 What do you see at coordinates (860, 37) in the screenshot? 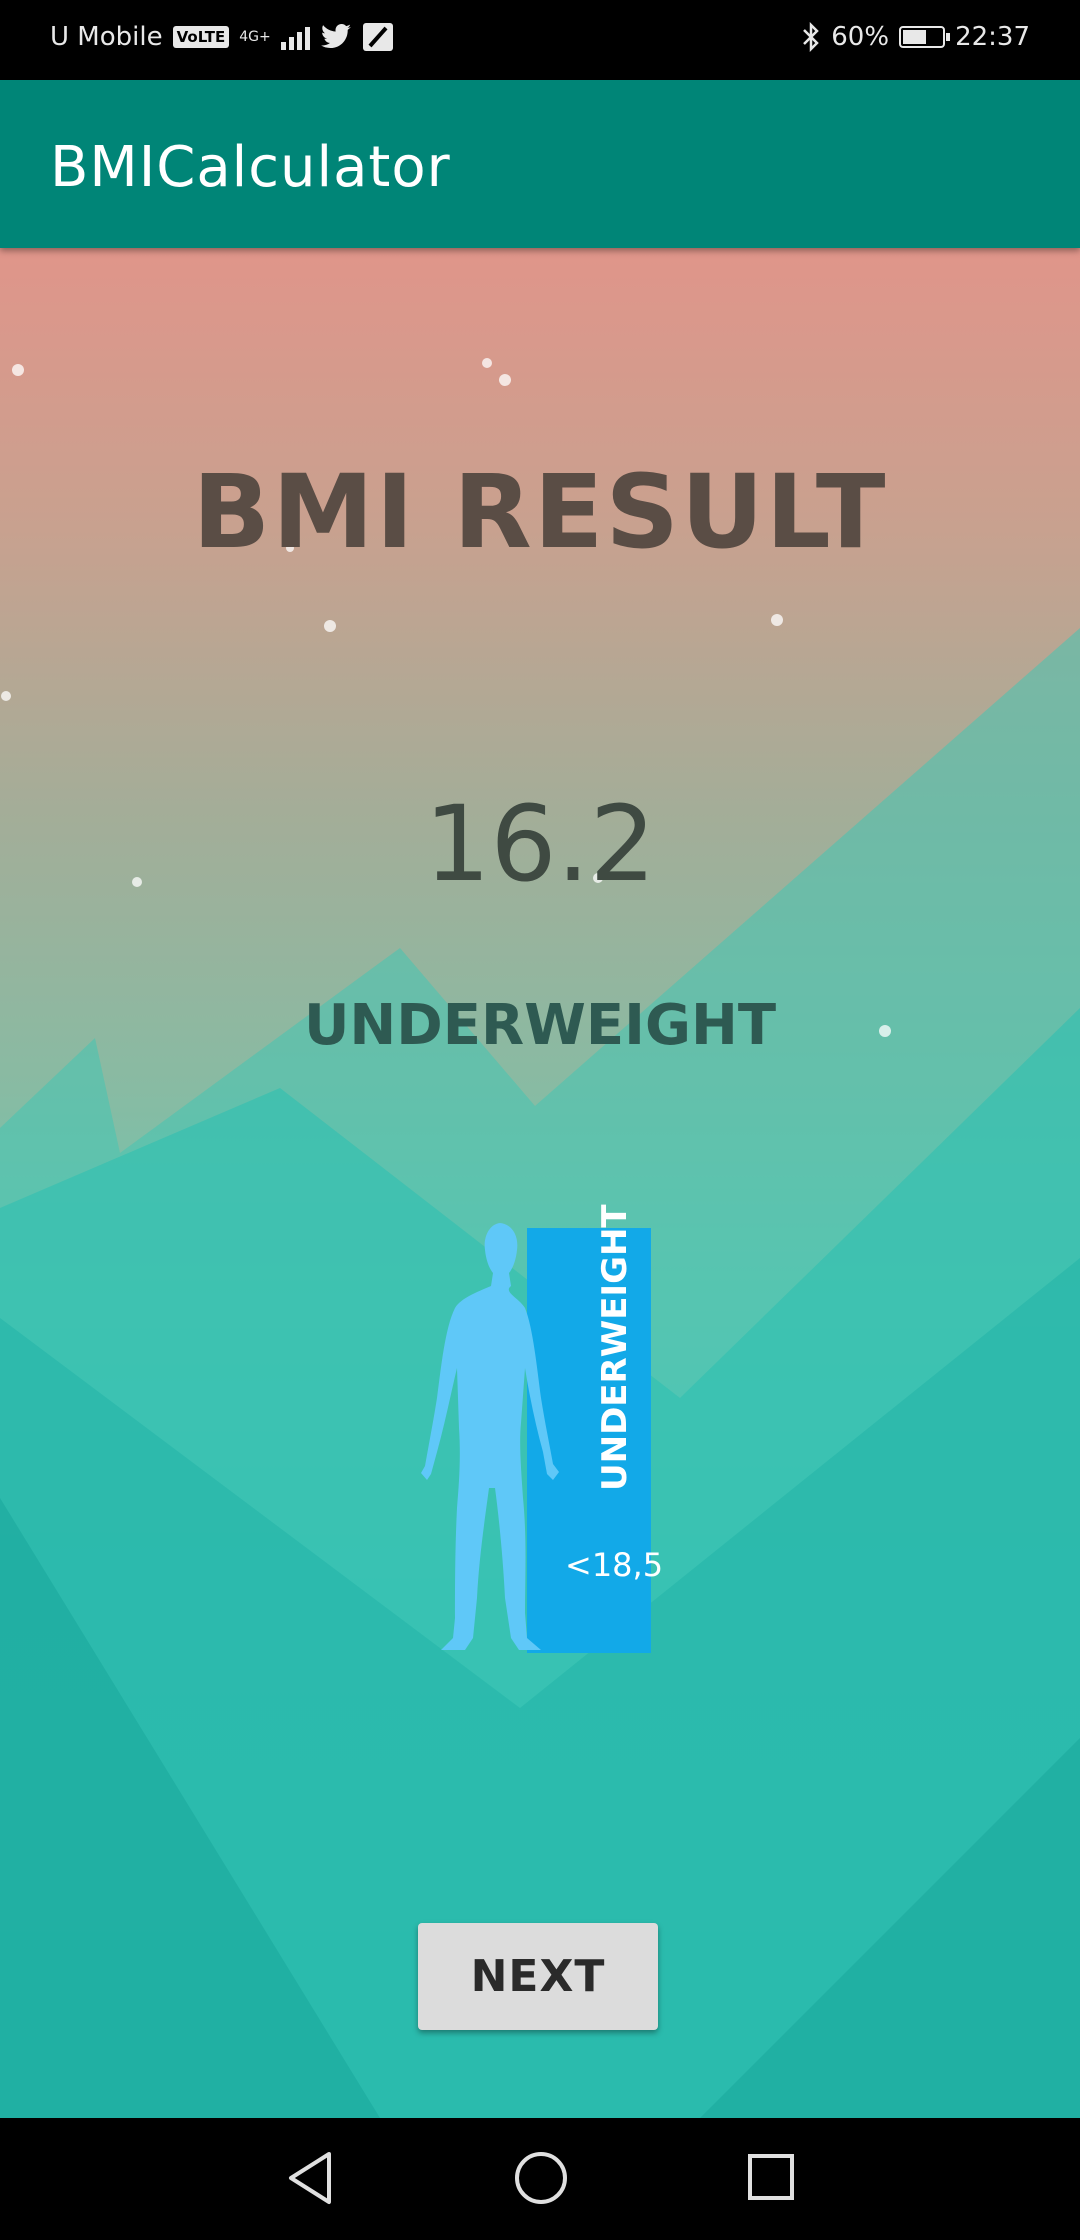
I see `battery-percent: 60%` at bounding box center [860, 37].